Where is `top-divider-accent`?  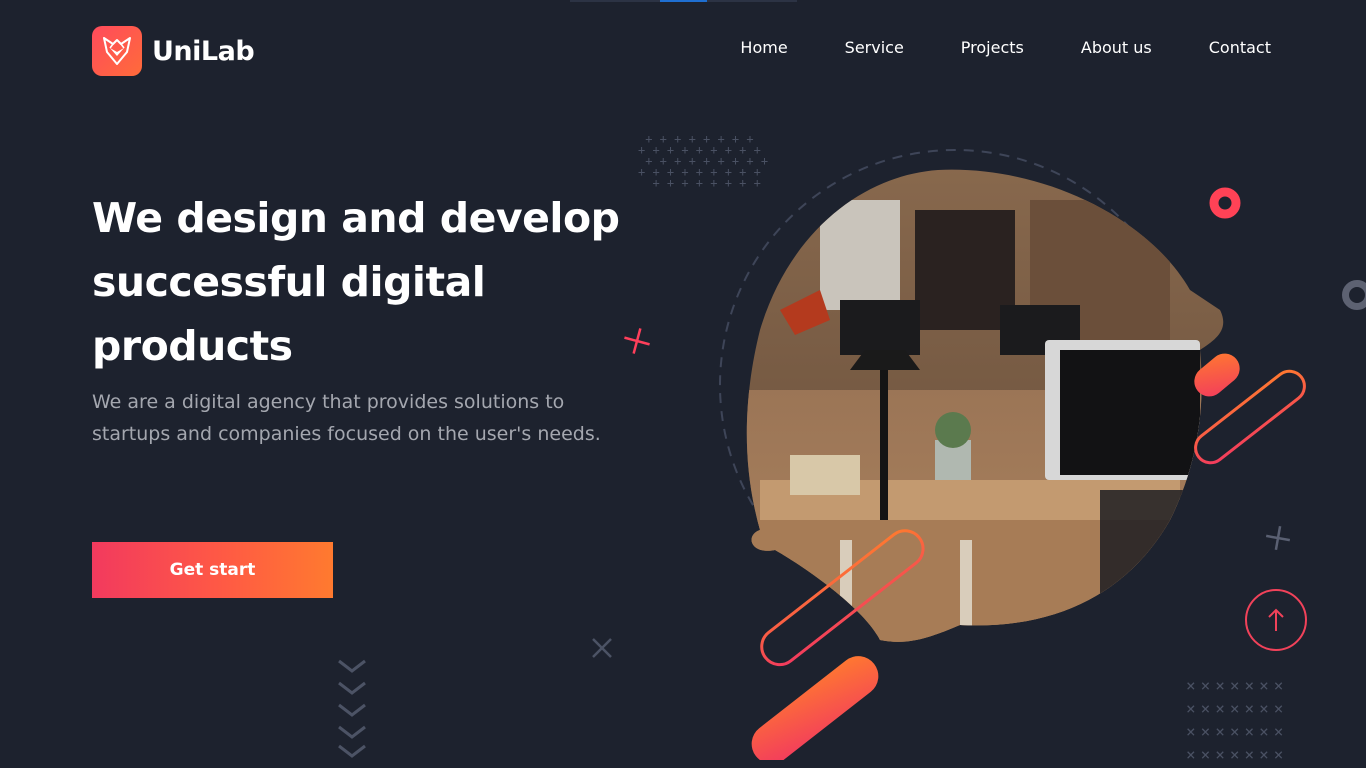
top-divider-accent is located at coordinates (683, 1).